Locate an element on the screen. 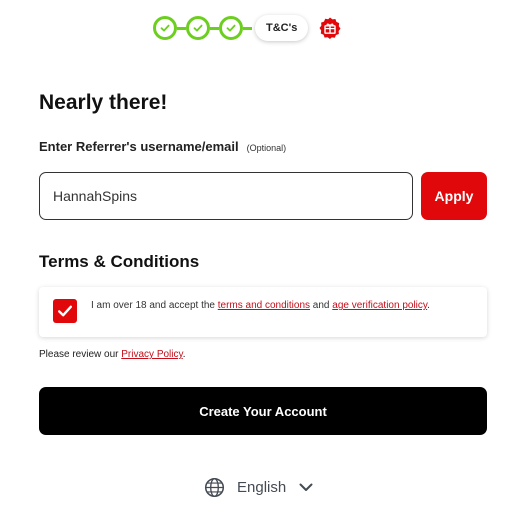  progress-stepper: T&C's is located at coordinates (247, 28).